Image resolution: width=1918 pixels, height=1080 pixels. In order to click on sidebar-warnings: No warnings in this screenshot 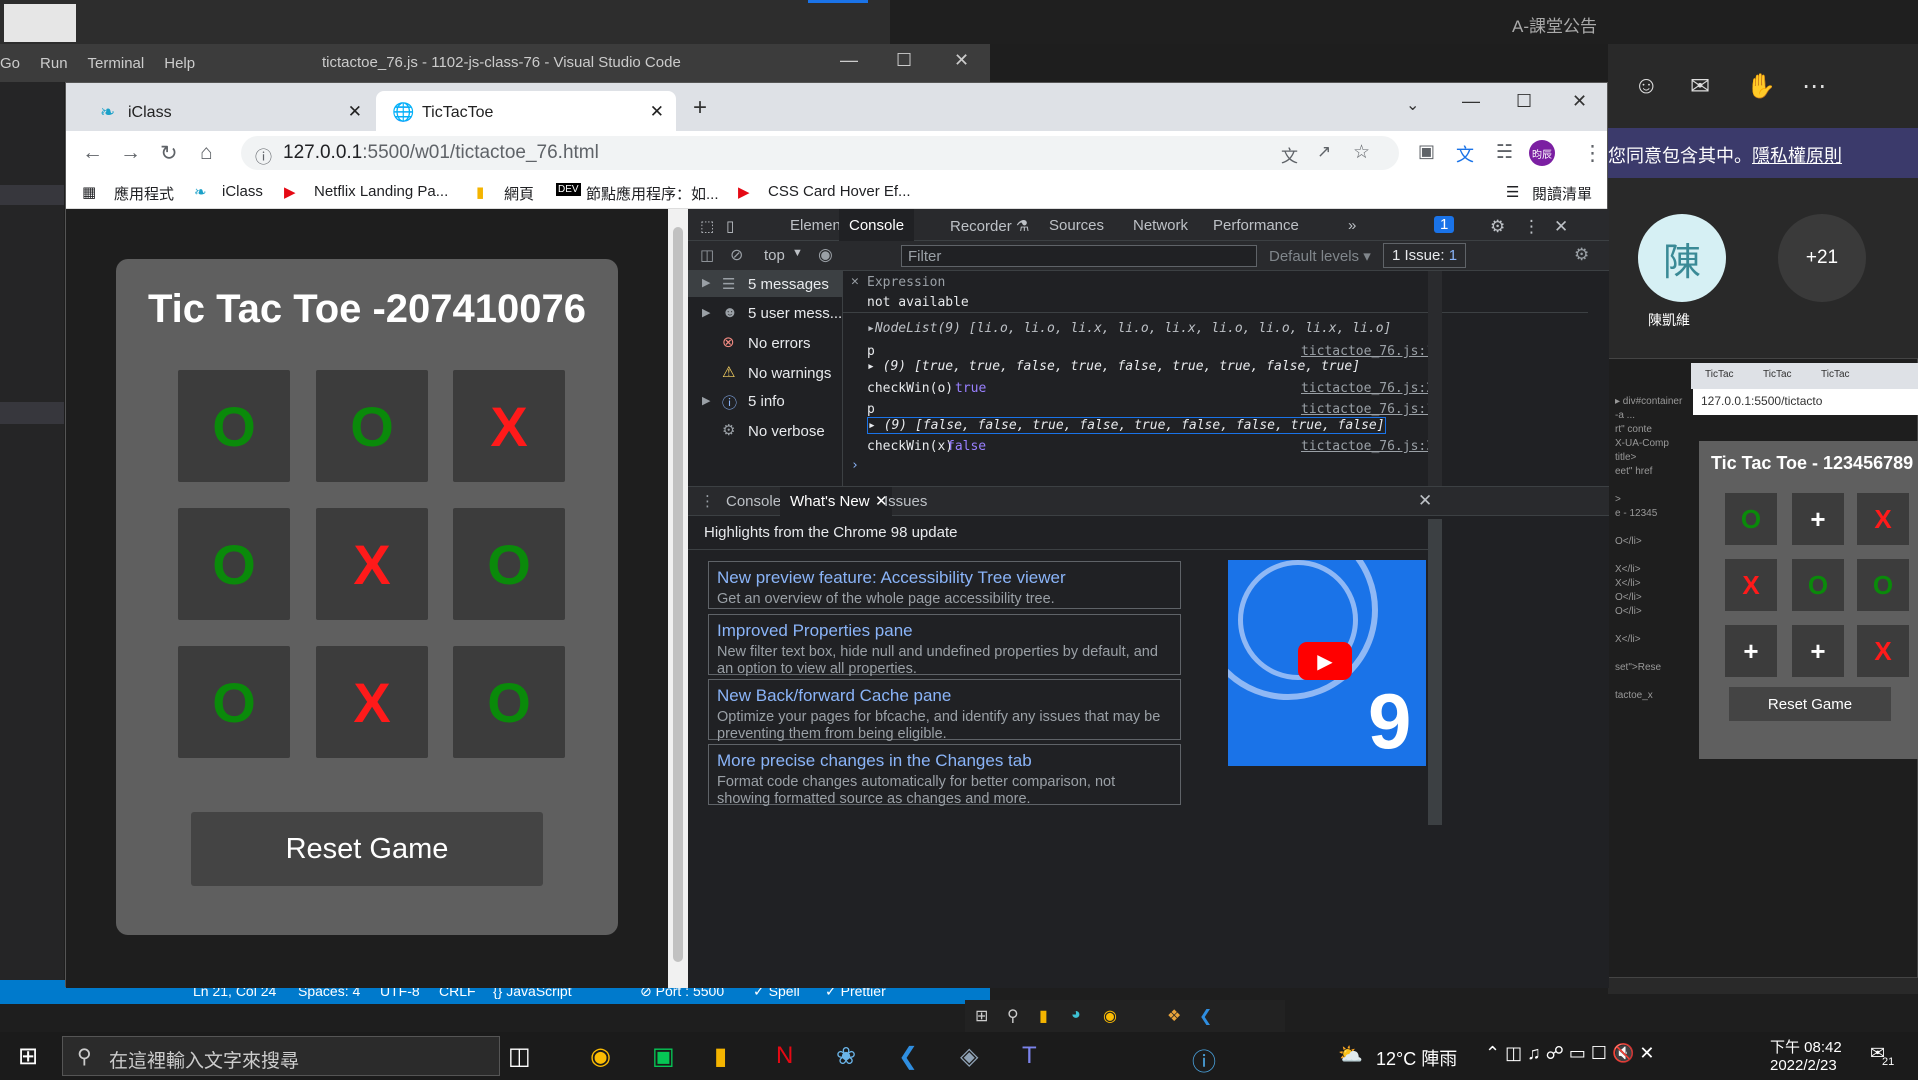, I will do `click(789, 373)`.